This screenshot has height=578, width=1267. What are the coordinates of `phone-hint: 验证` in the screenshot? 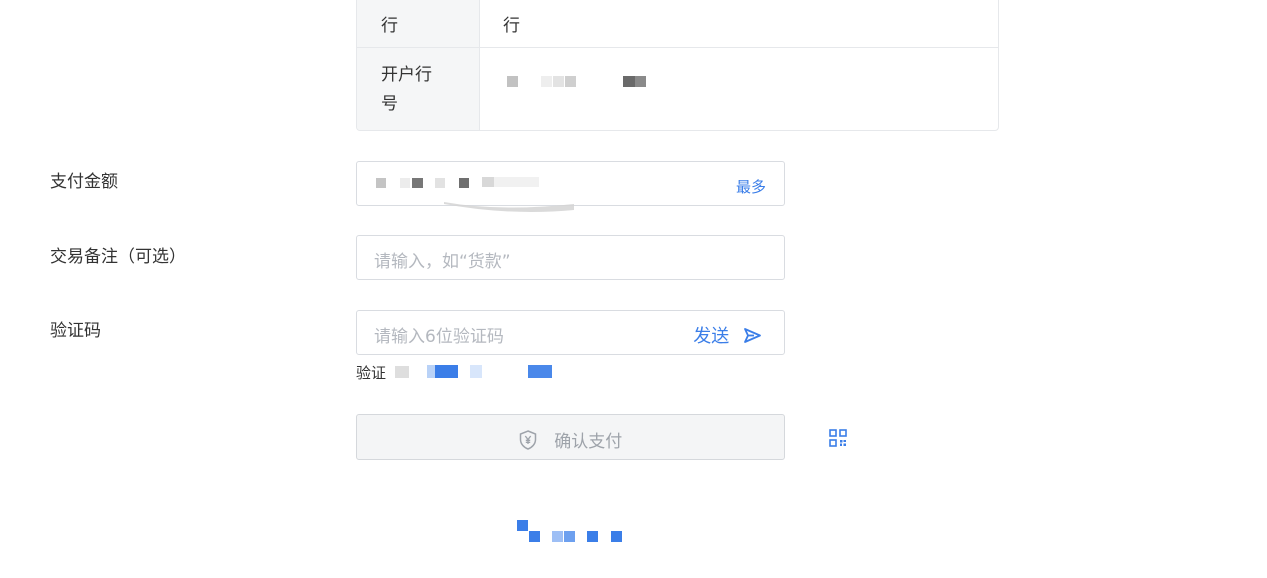 It's located at (371, 372).